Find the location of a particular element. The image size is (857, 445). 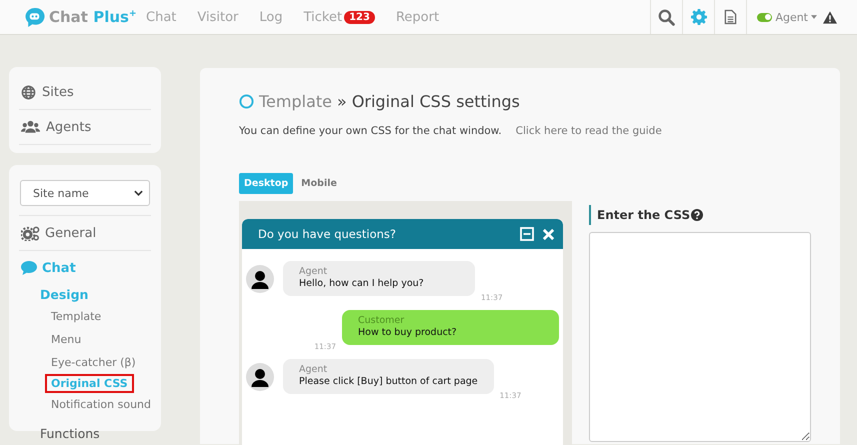

speech-bubble-icon is located at coordinates (29, 268).